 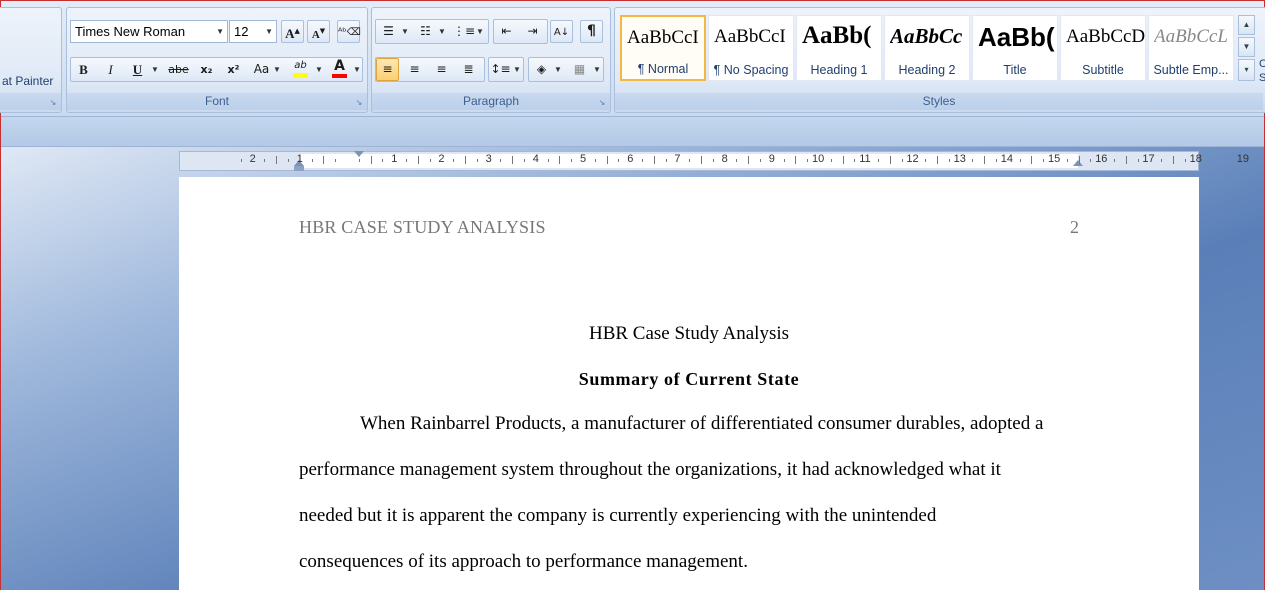 I want to click on show-formatting-marks-button: ¶, so click(x=591, y=31).